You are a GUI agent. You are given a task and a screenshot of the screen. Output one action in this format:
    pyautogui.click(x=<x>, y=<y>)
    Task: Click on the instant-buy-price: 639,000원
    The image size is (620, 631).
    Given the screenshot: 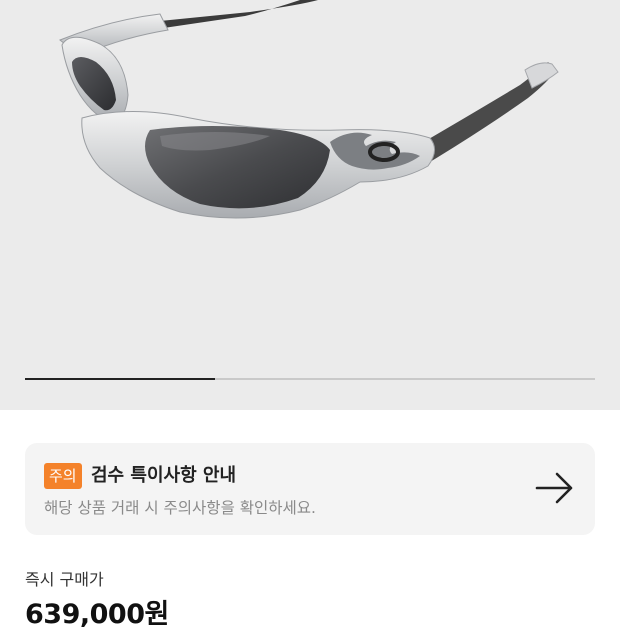 What is the action you would take?
    pyautogui.click(x=97, y=614)
    